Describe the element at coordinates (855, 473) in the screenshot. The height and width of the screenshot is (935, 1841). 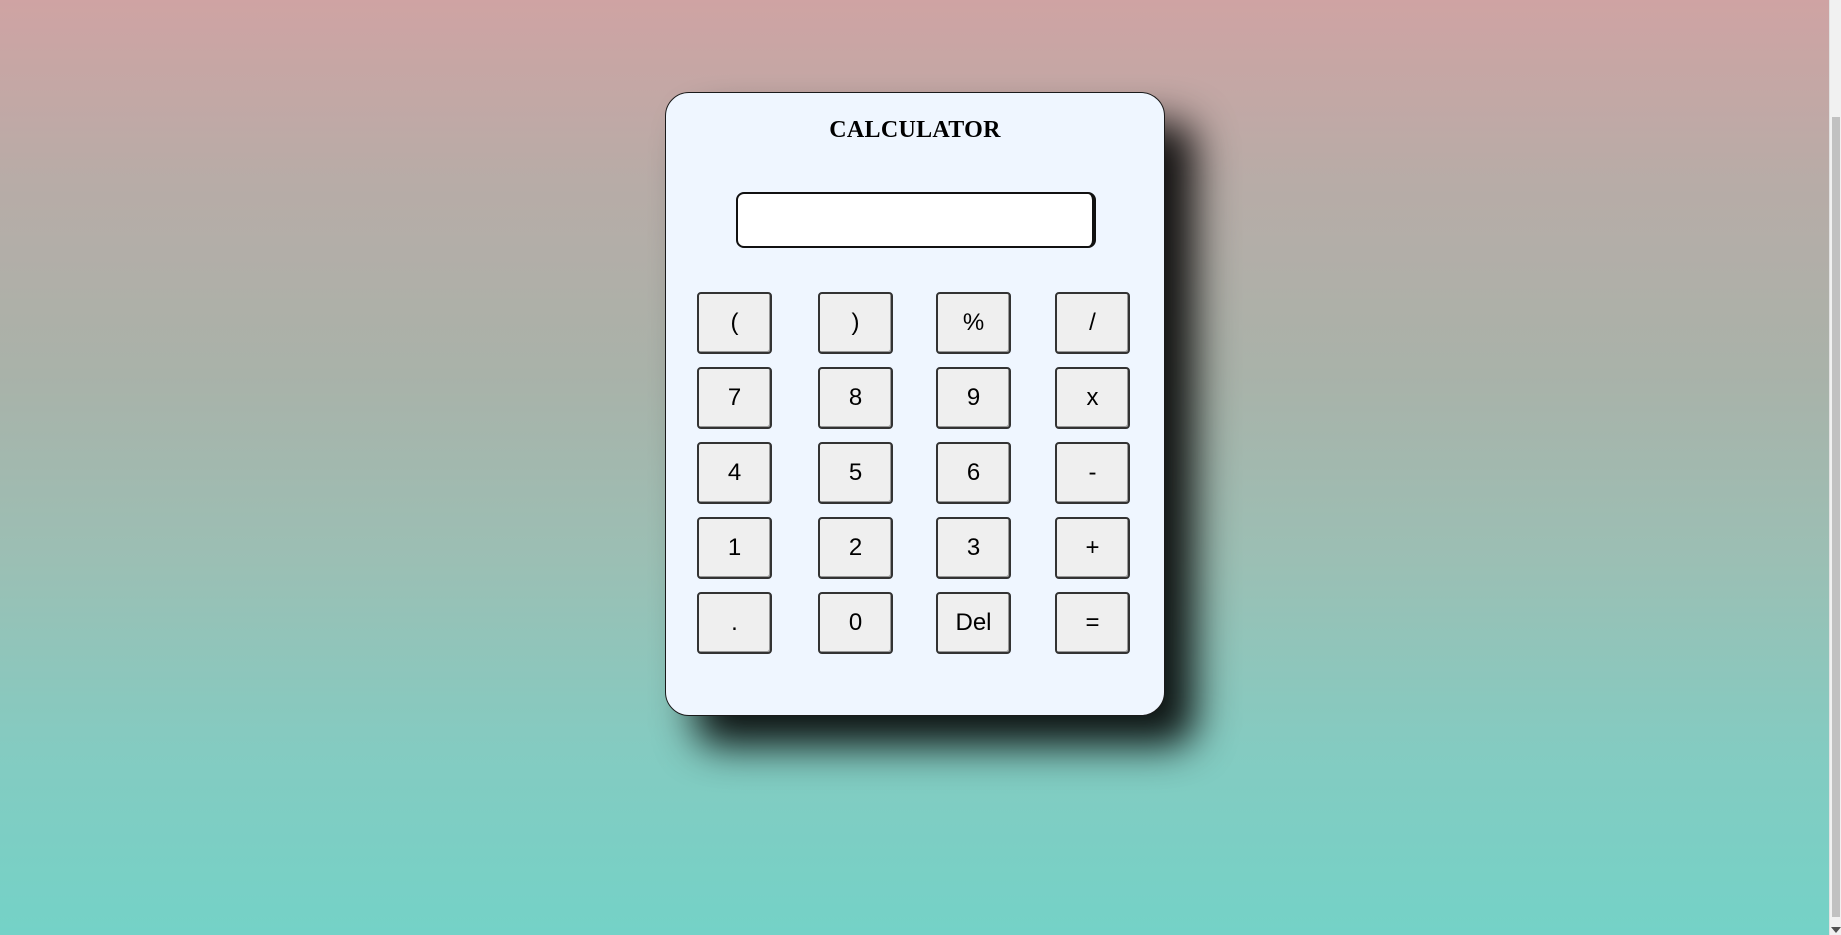
I see `digit-5-button: 5` at that location.